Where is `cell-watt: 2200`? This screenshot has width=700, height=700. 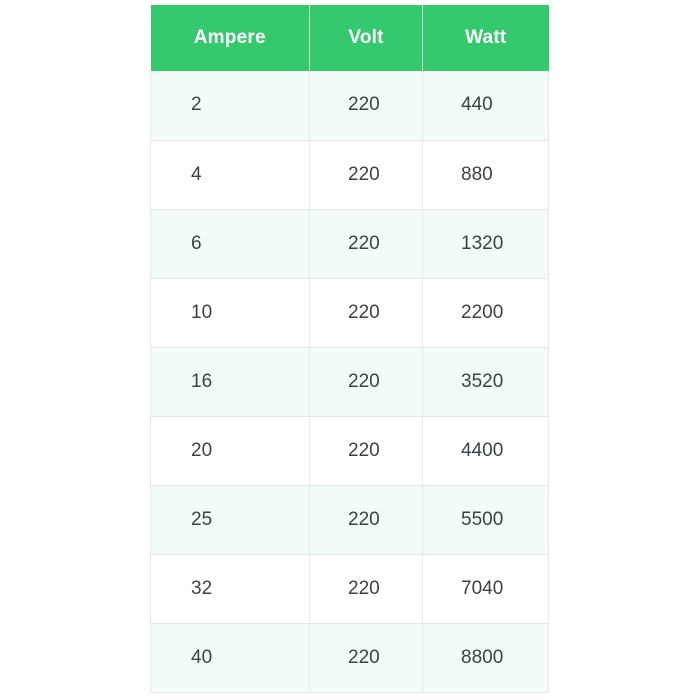
cell-watt: 2200 is located at coordinates (485, 313).